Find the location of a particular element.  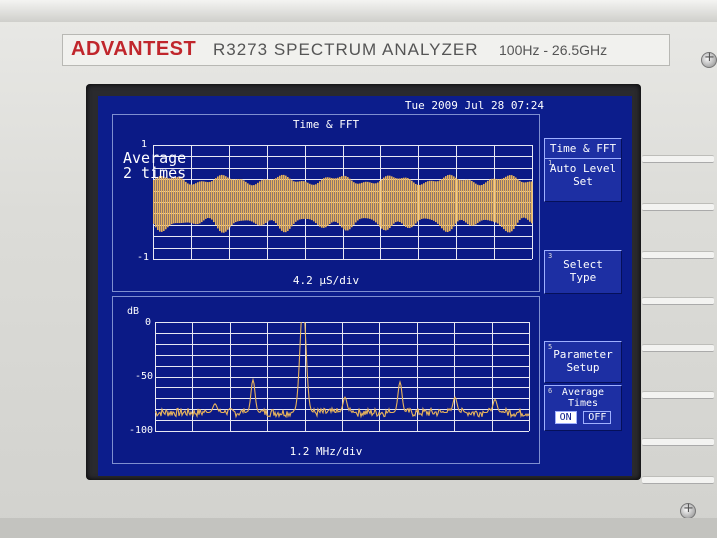

average-on-toggle: ON is located at coordinates (565, 417).